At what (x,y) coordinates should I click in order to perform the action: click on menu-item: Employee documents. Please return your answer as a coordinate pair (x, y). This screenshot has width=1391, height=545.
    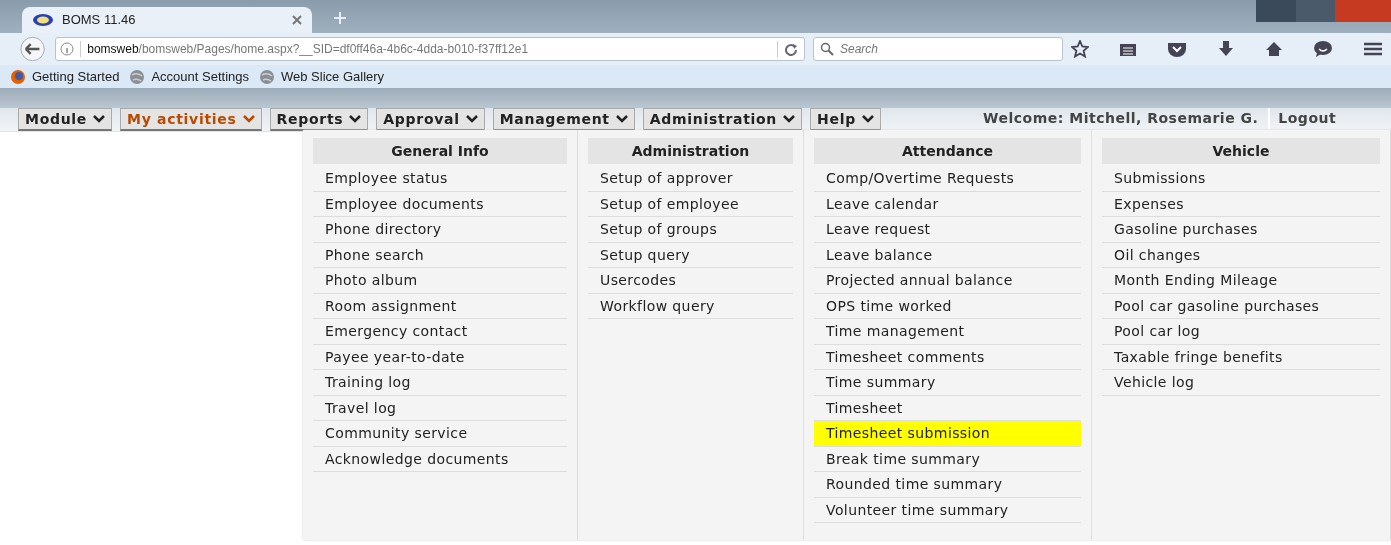
    Looking at the image, I should click on (440, 204).